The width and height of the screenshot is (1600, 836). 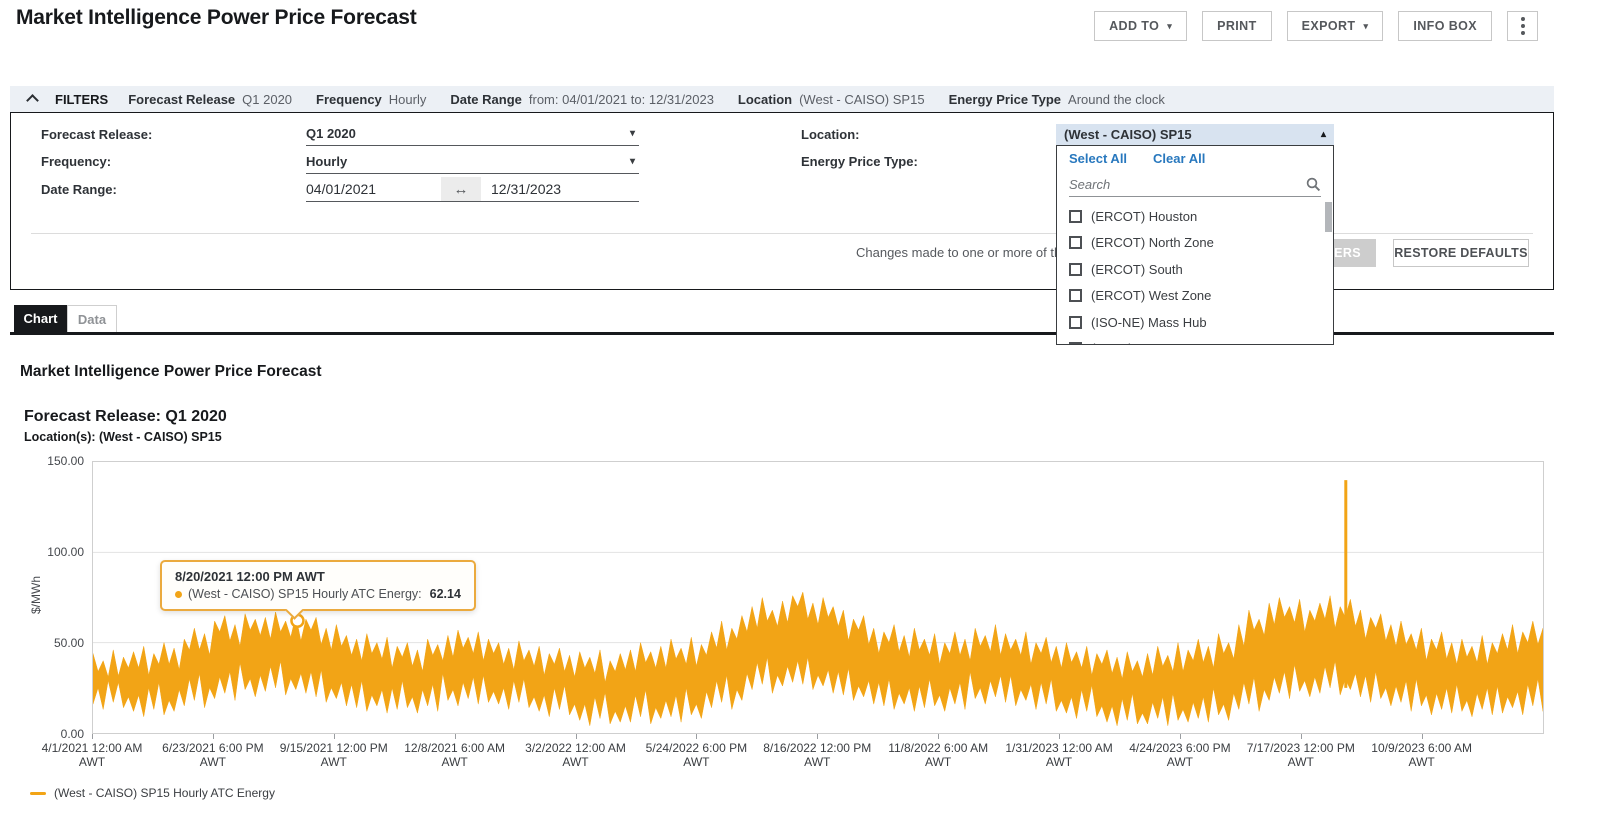 What do you see at coordinates (125, 416) in the screenshot?
I see `chart-forecast-release: Forecast Release: Q1 2020` at bounding box center [125, 416].